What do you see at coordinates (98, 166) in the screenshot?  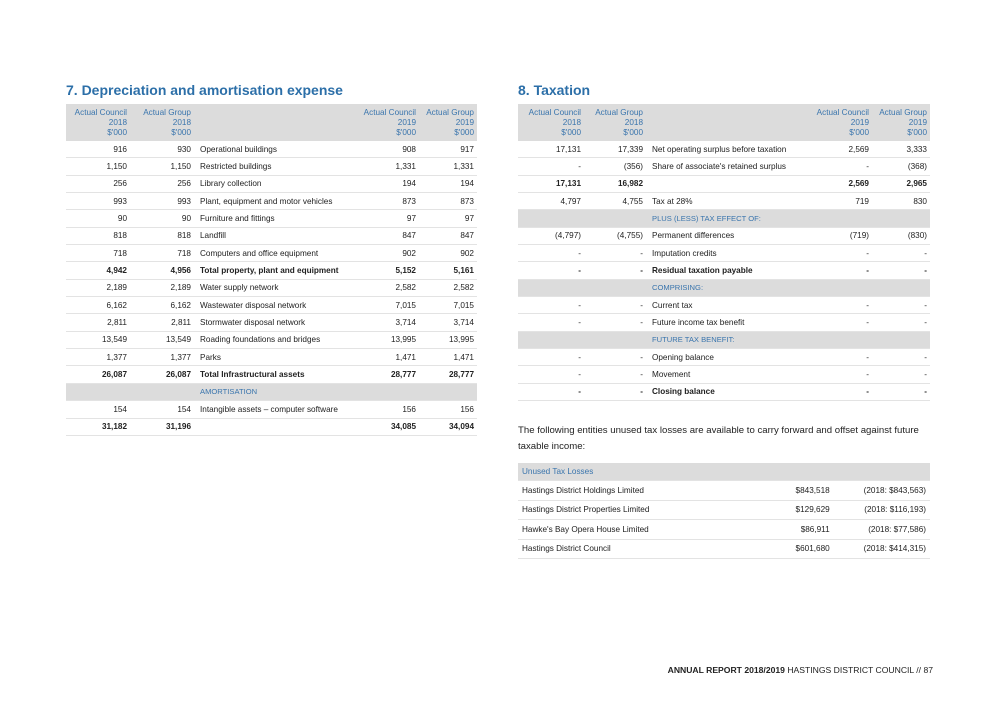 I see `cell-council-2018: 1,150` at bounding box center [98, 166].